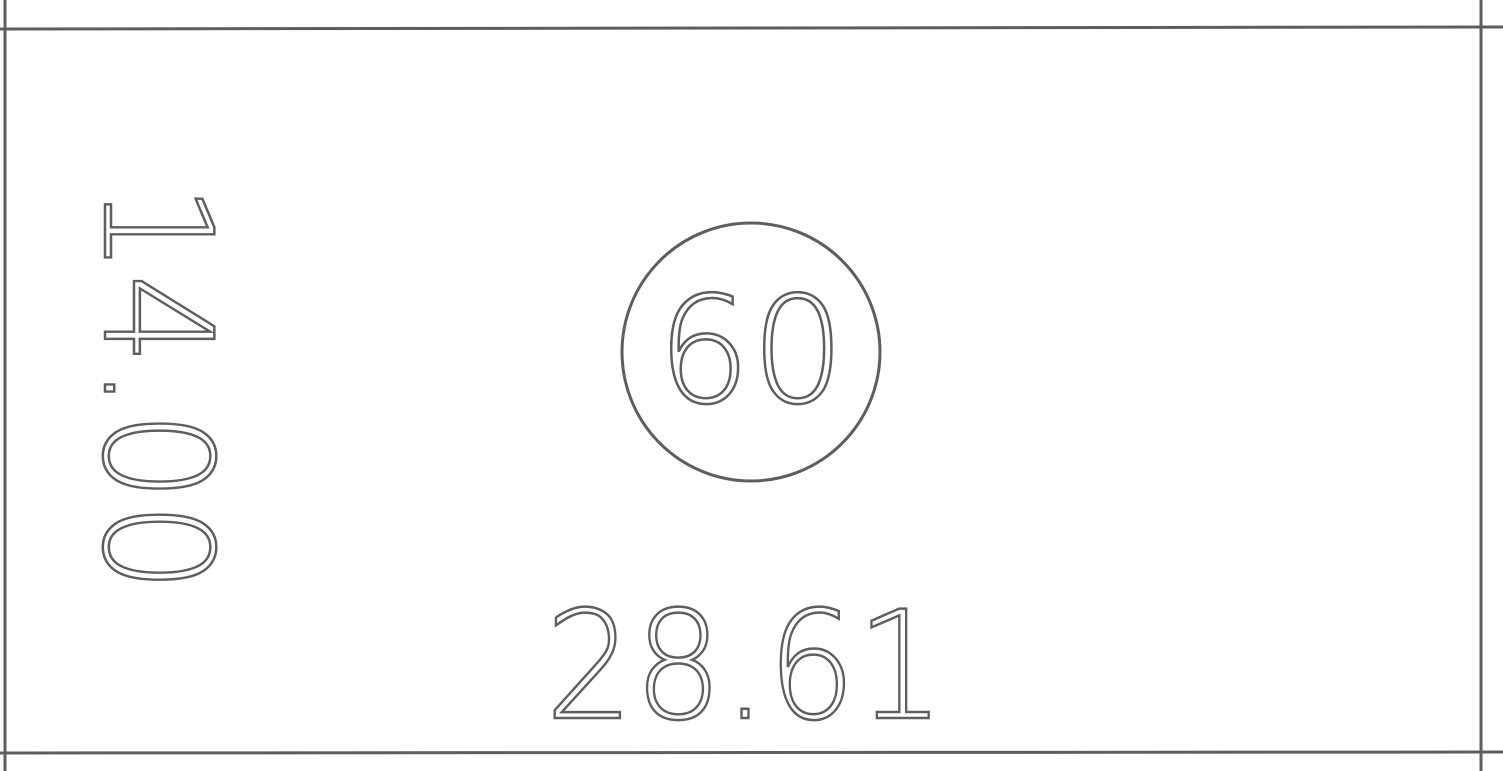 The width and height of the screenshot is (1503, 771). Describe the element at coordinates (751, 351) in the screenshot. I see `room-tag-label: 60` at that location.